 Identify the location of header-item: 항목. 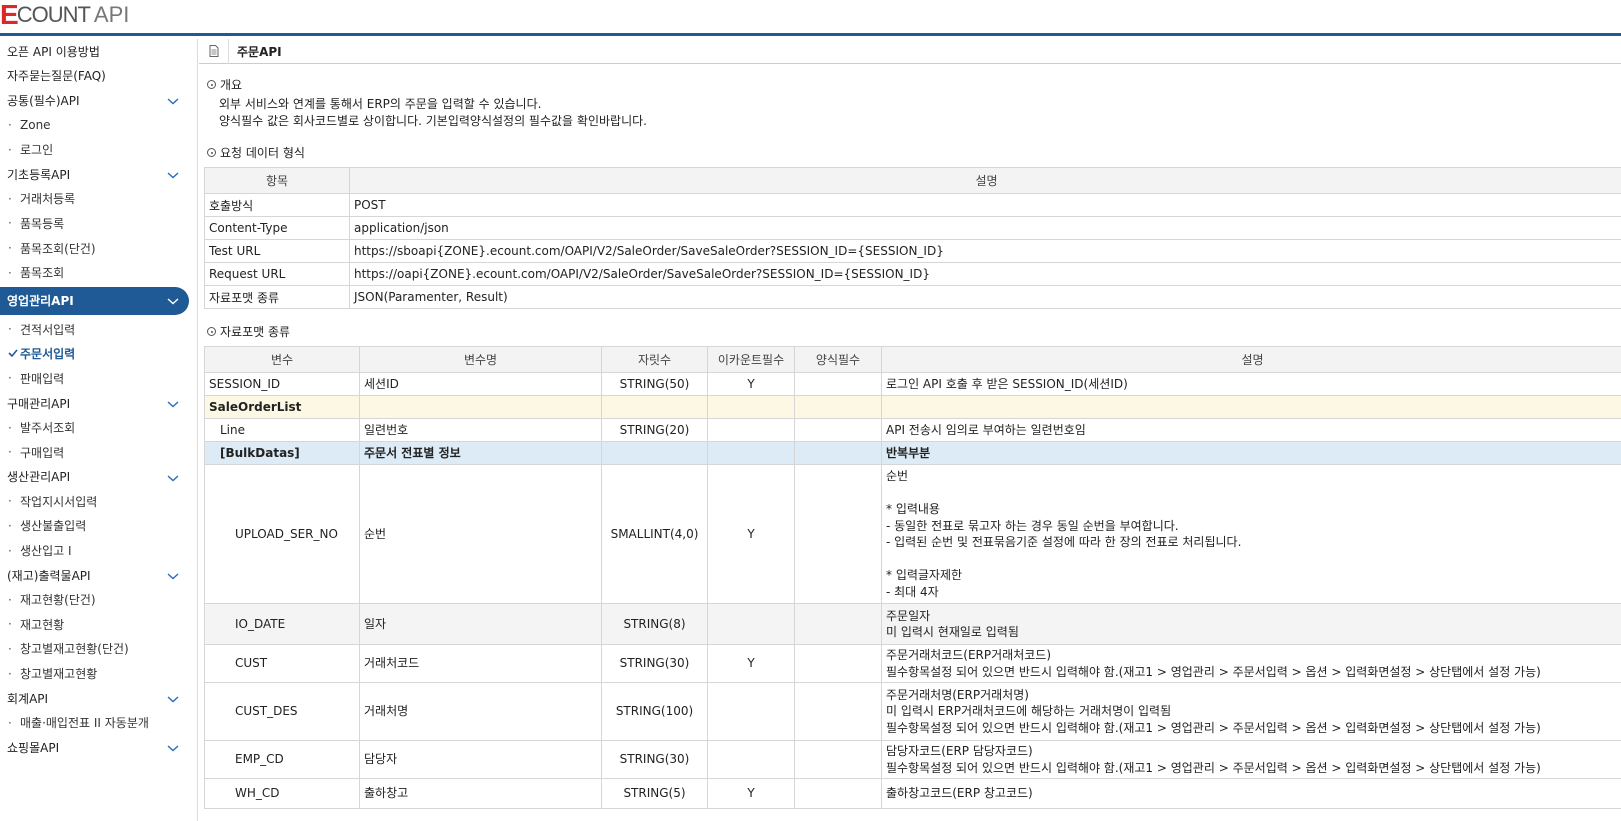
(277, 180).